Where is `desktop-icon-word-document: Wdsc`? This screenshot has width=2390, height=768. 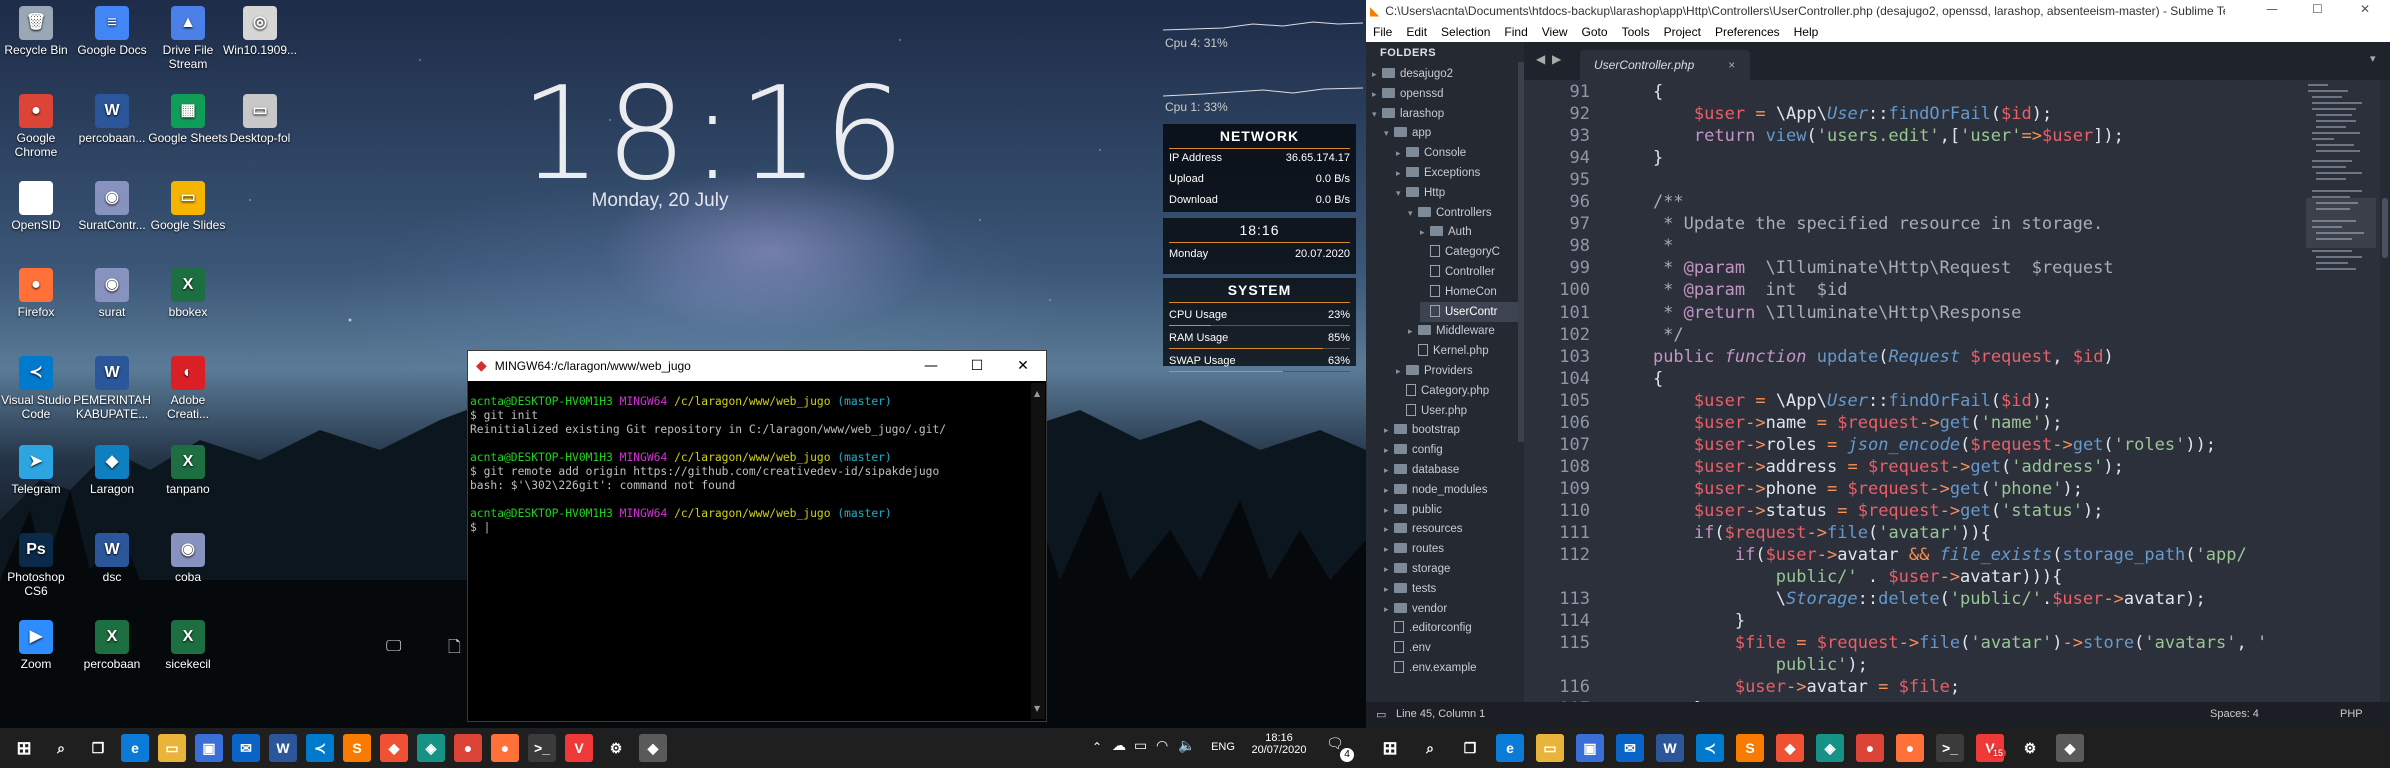
desktop-icon-word-document: Wdsc is located at coordinates (112, 558).